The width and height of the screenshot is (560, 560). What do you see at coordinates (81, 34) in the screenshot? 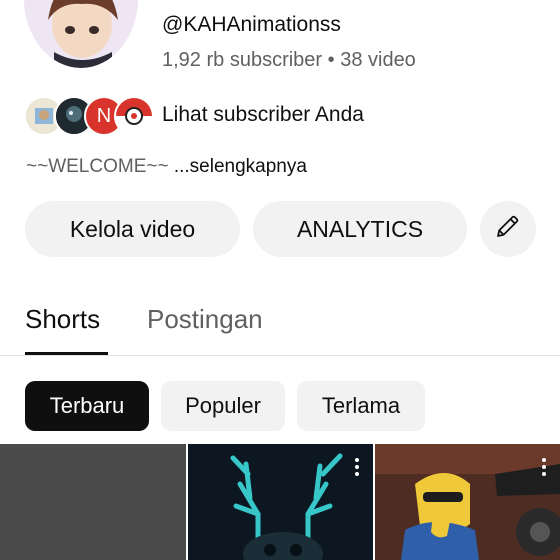
I see `channel-avatar` at bounding box center [81, 34].